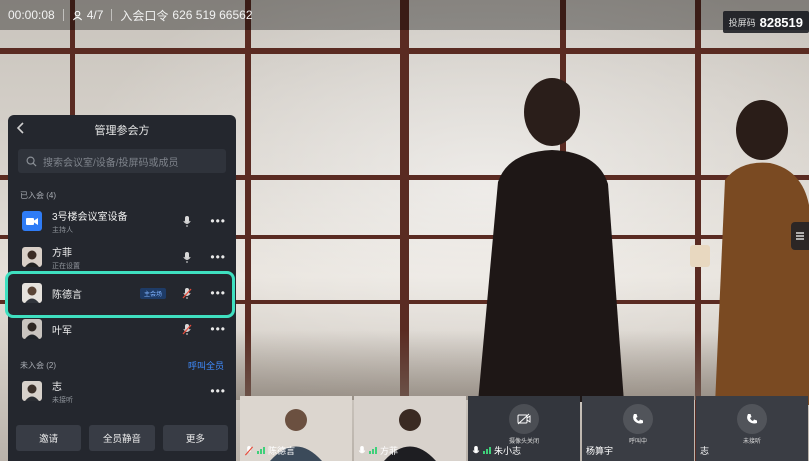 This screenshot has width=809, height=461. I want to click on participant-name: 陈德言, so click(67, 295).